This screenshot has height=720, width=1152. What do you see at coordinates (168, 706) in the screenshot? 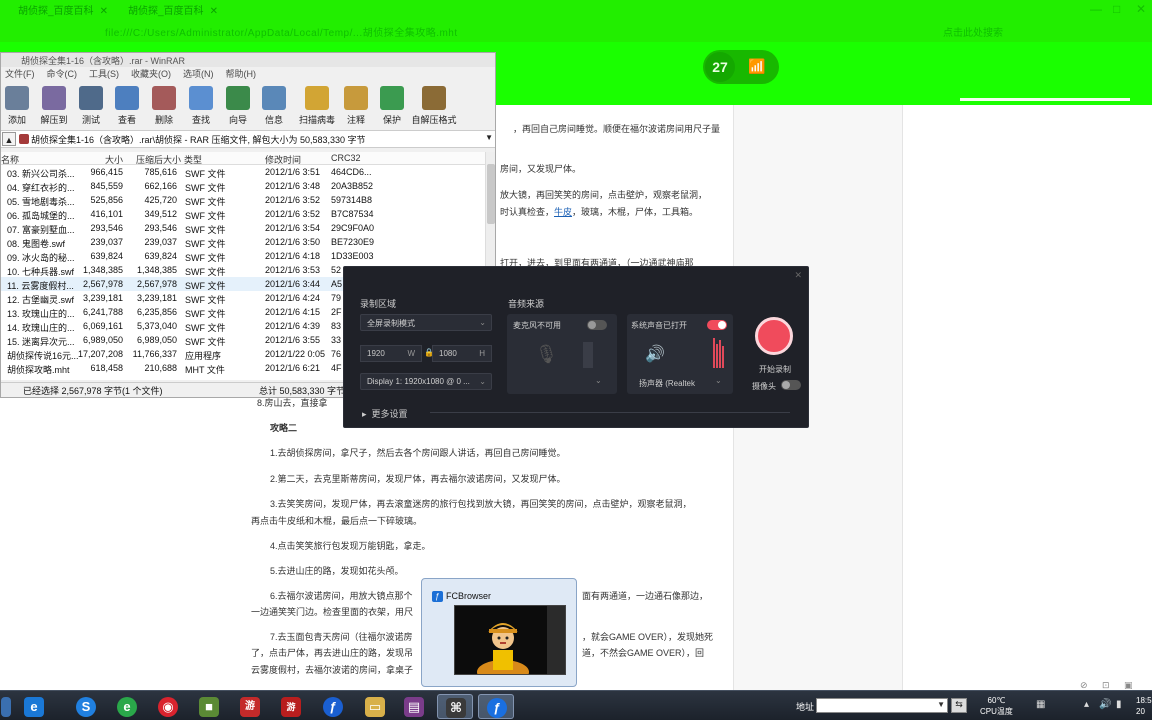
I see `netease-music-icon: ◉` at bounding box center [168, 706].